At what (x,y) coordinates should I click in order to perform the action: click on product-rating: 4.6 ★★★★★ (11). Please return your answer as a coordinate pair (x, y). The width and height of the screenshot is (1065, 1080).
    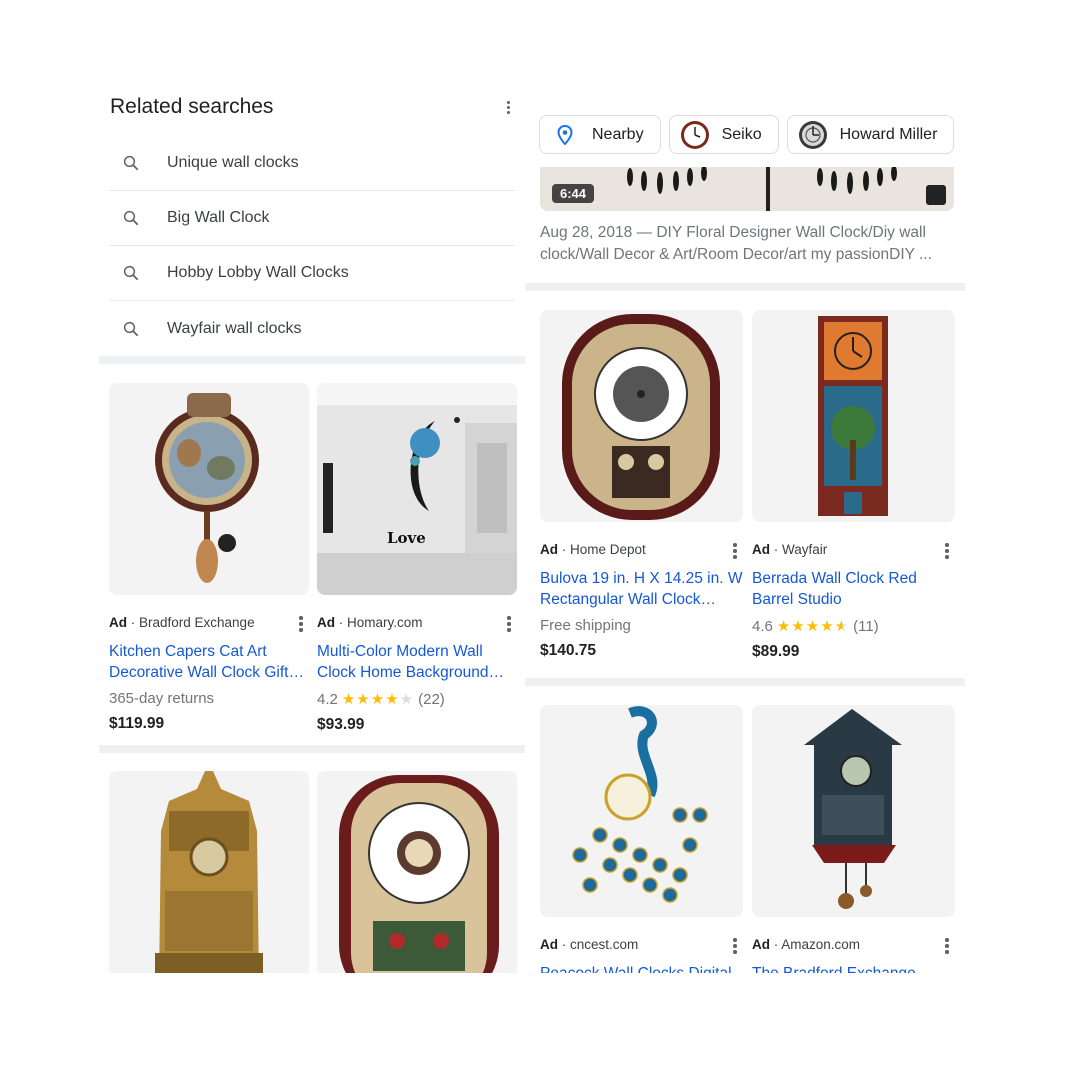
    Looking at the image, I should click on (853, 626).